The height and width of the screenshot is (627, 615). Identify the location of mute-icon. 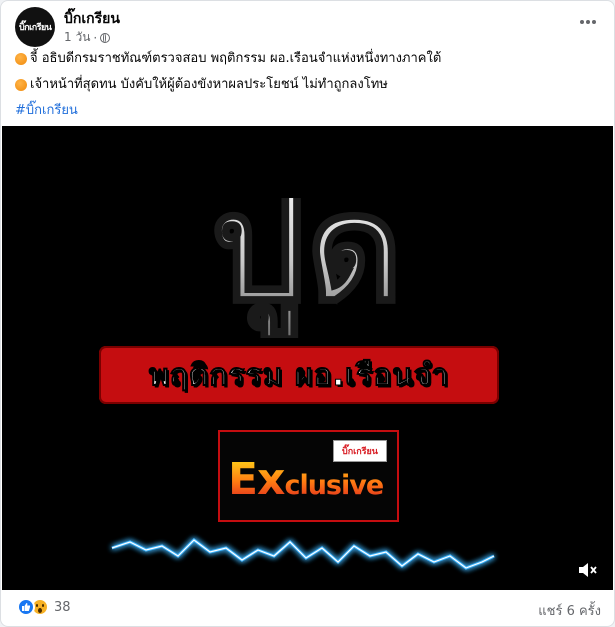
(587, 570).